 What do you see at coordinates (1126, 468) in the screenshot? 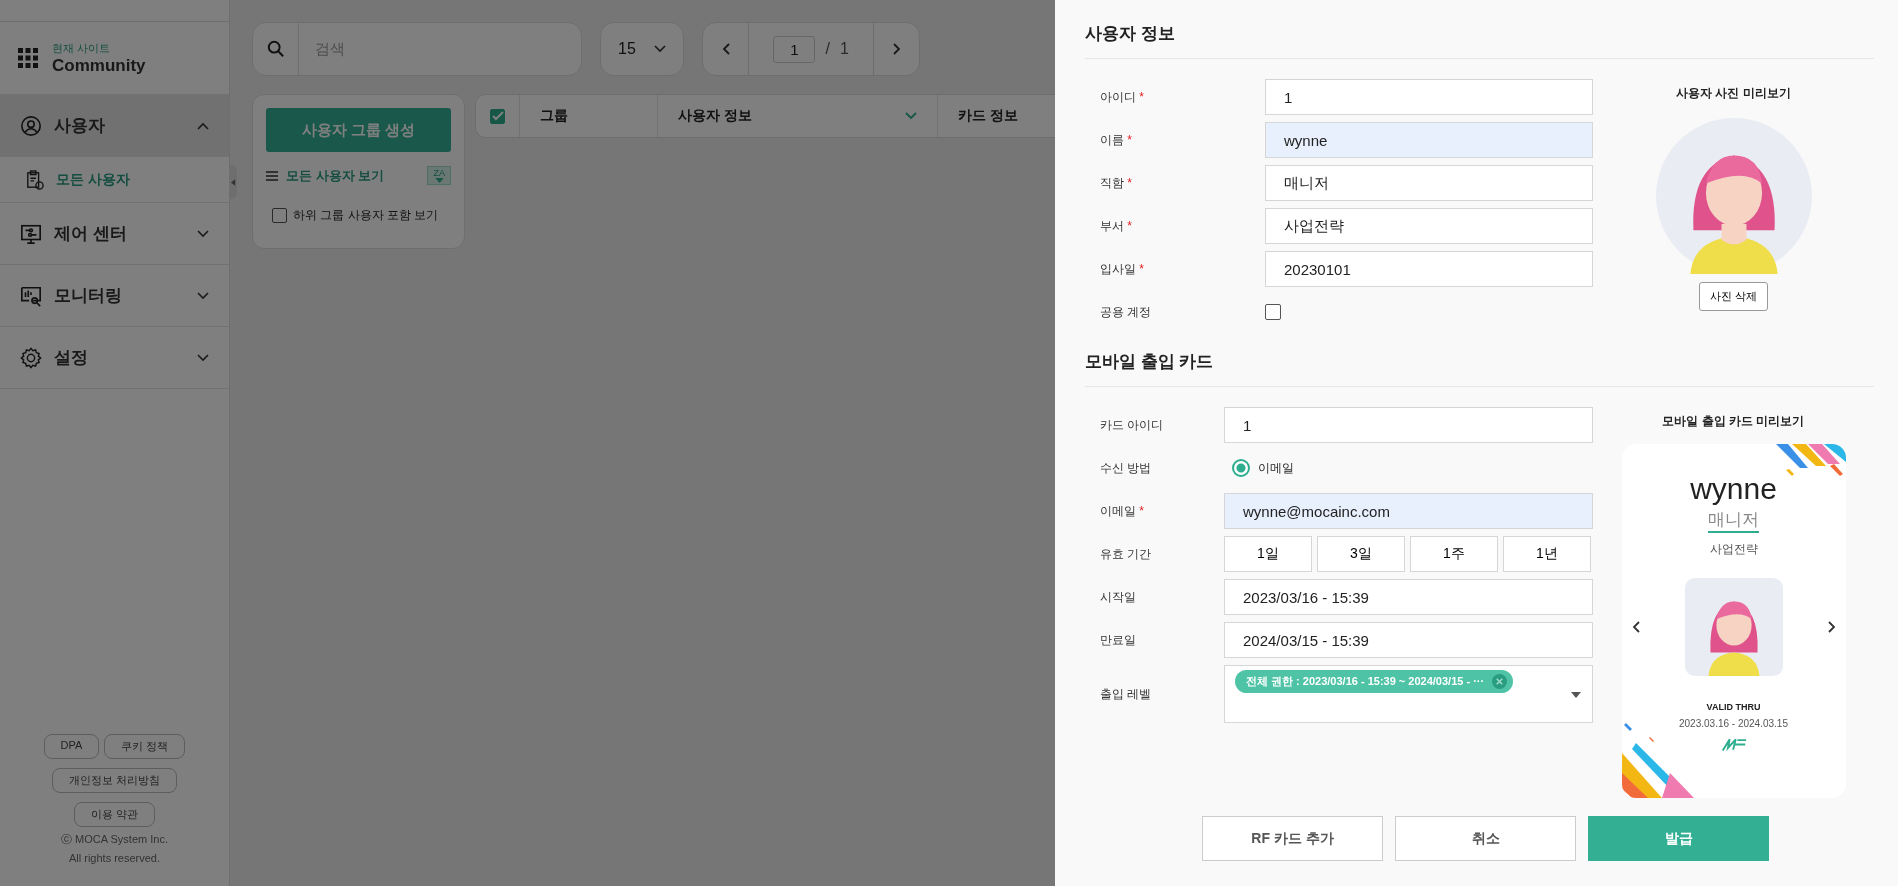
I see `field-label: 수신 방법` at bounding box center [1126, 468].